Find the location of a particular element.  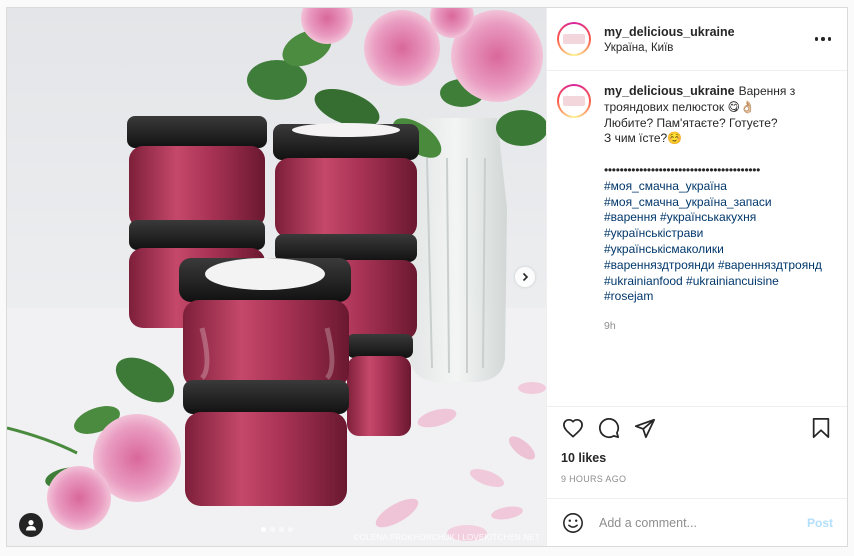

hashtag-link: #rosejam is located at coordinates (718, 297).